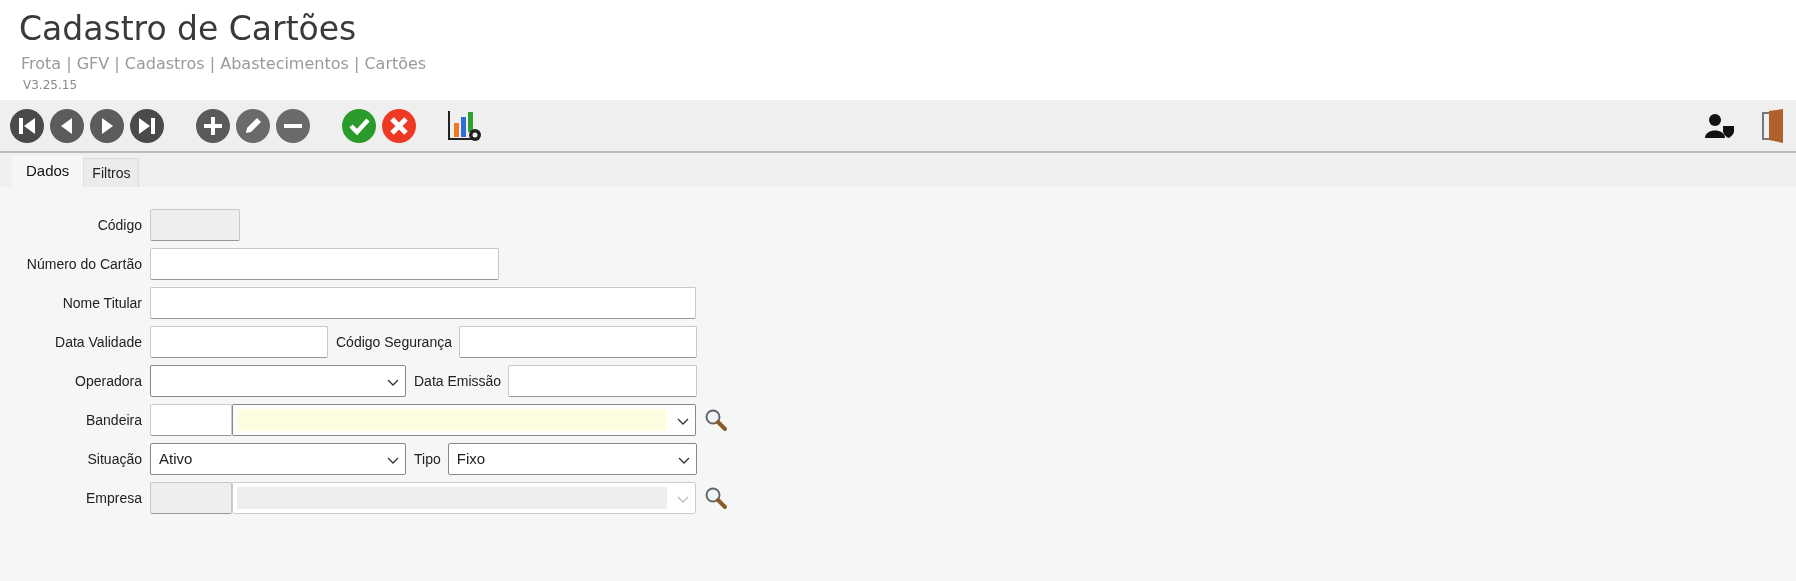 The width and height of the screenshot is (1796, 581). I want to click on tab: Filtros, so click(111, 172).